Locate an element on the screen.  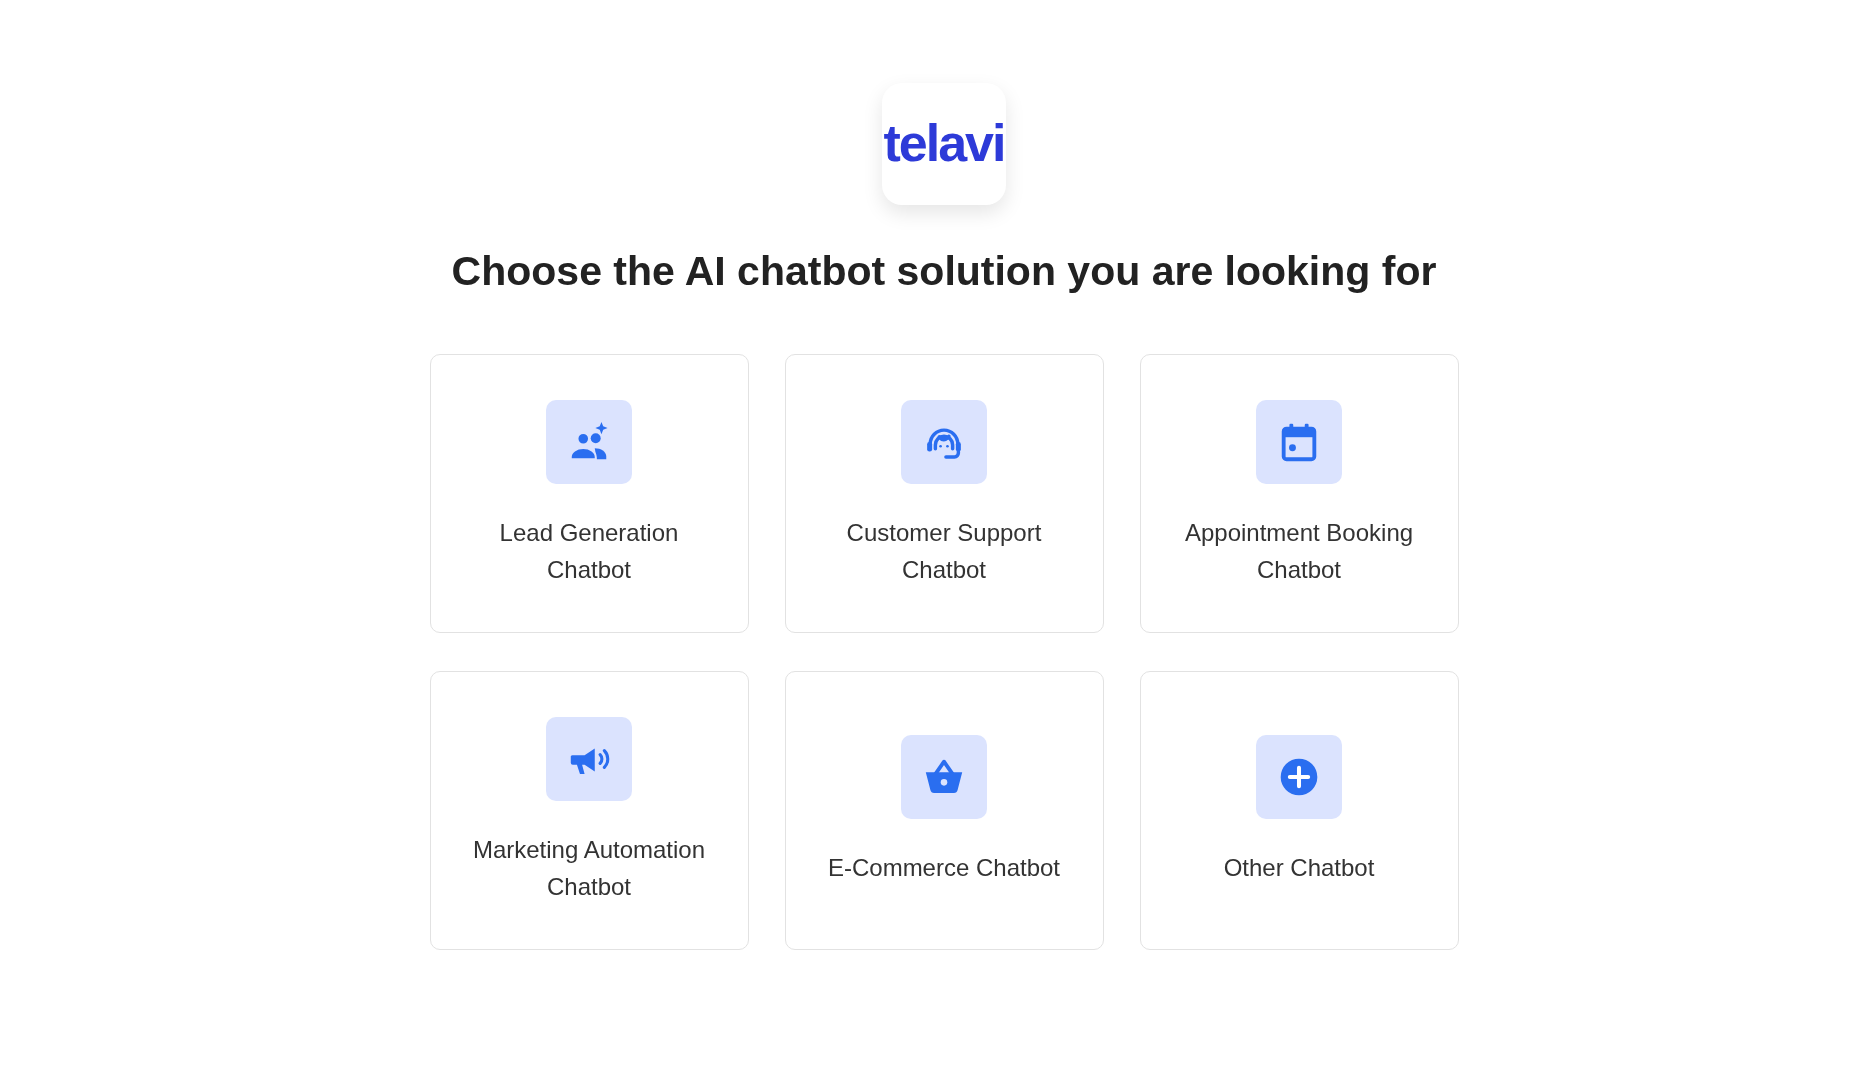
calendar-icon is located at coordinates (1299, 441).